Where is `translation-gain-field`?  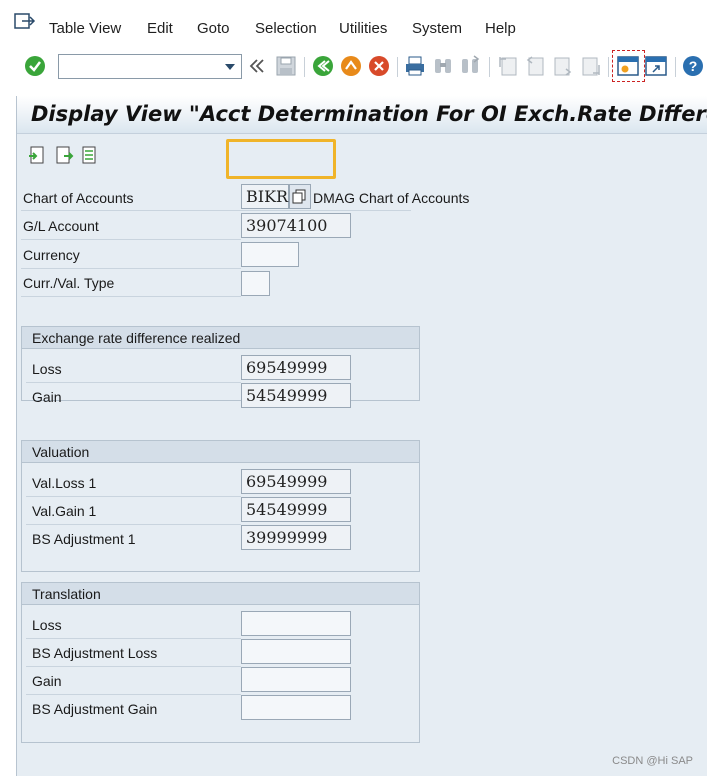
translation-gain-field is located at coordinates (296, 679).